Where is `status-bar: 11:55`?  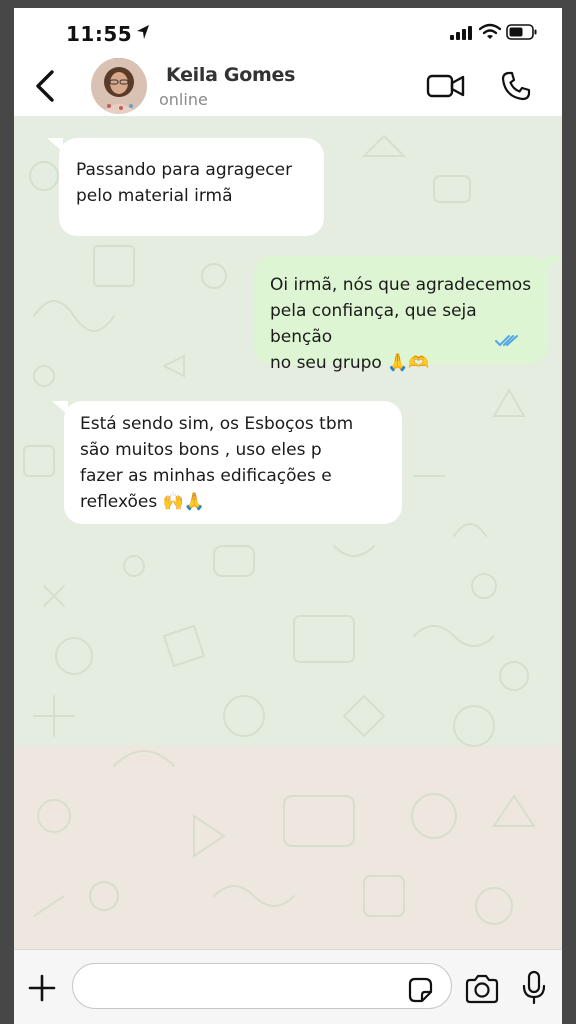 status-bar: 11:55 is located at coordinates (288, 32).